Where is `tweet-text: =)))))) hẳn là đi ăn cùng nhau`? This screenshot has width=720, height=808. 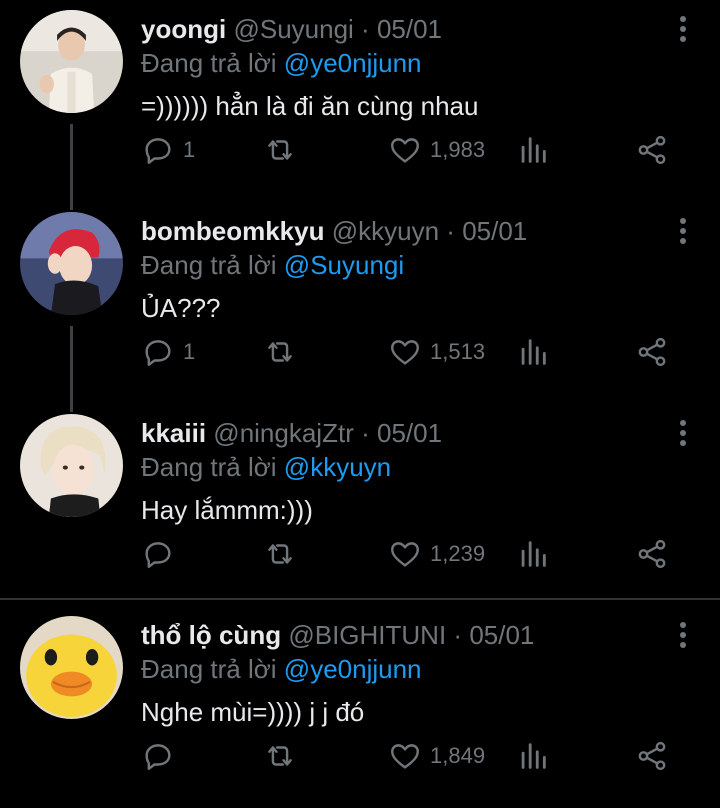
tweet-text: =)))))) hẳn là đi ăn cùng nhau is located at coordinates (310, 106).